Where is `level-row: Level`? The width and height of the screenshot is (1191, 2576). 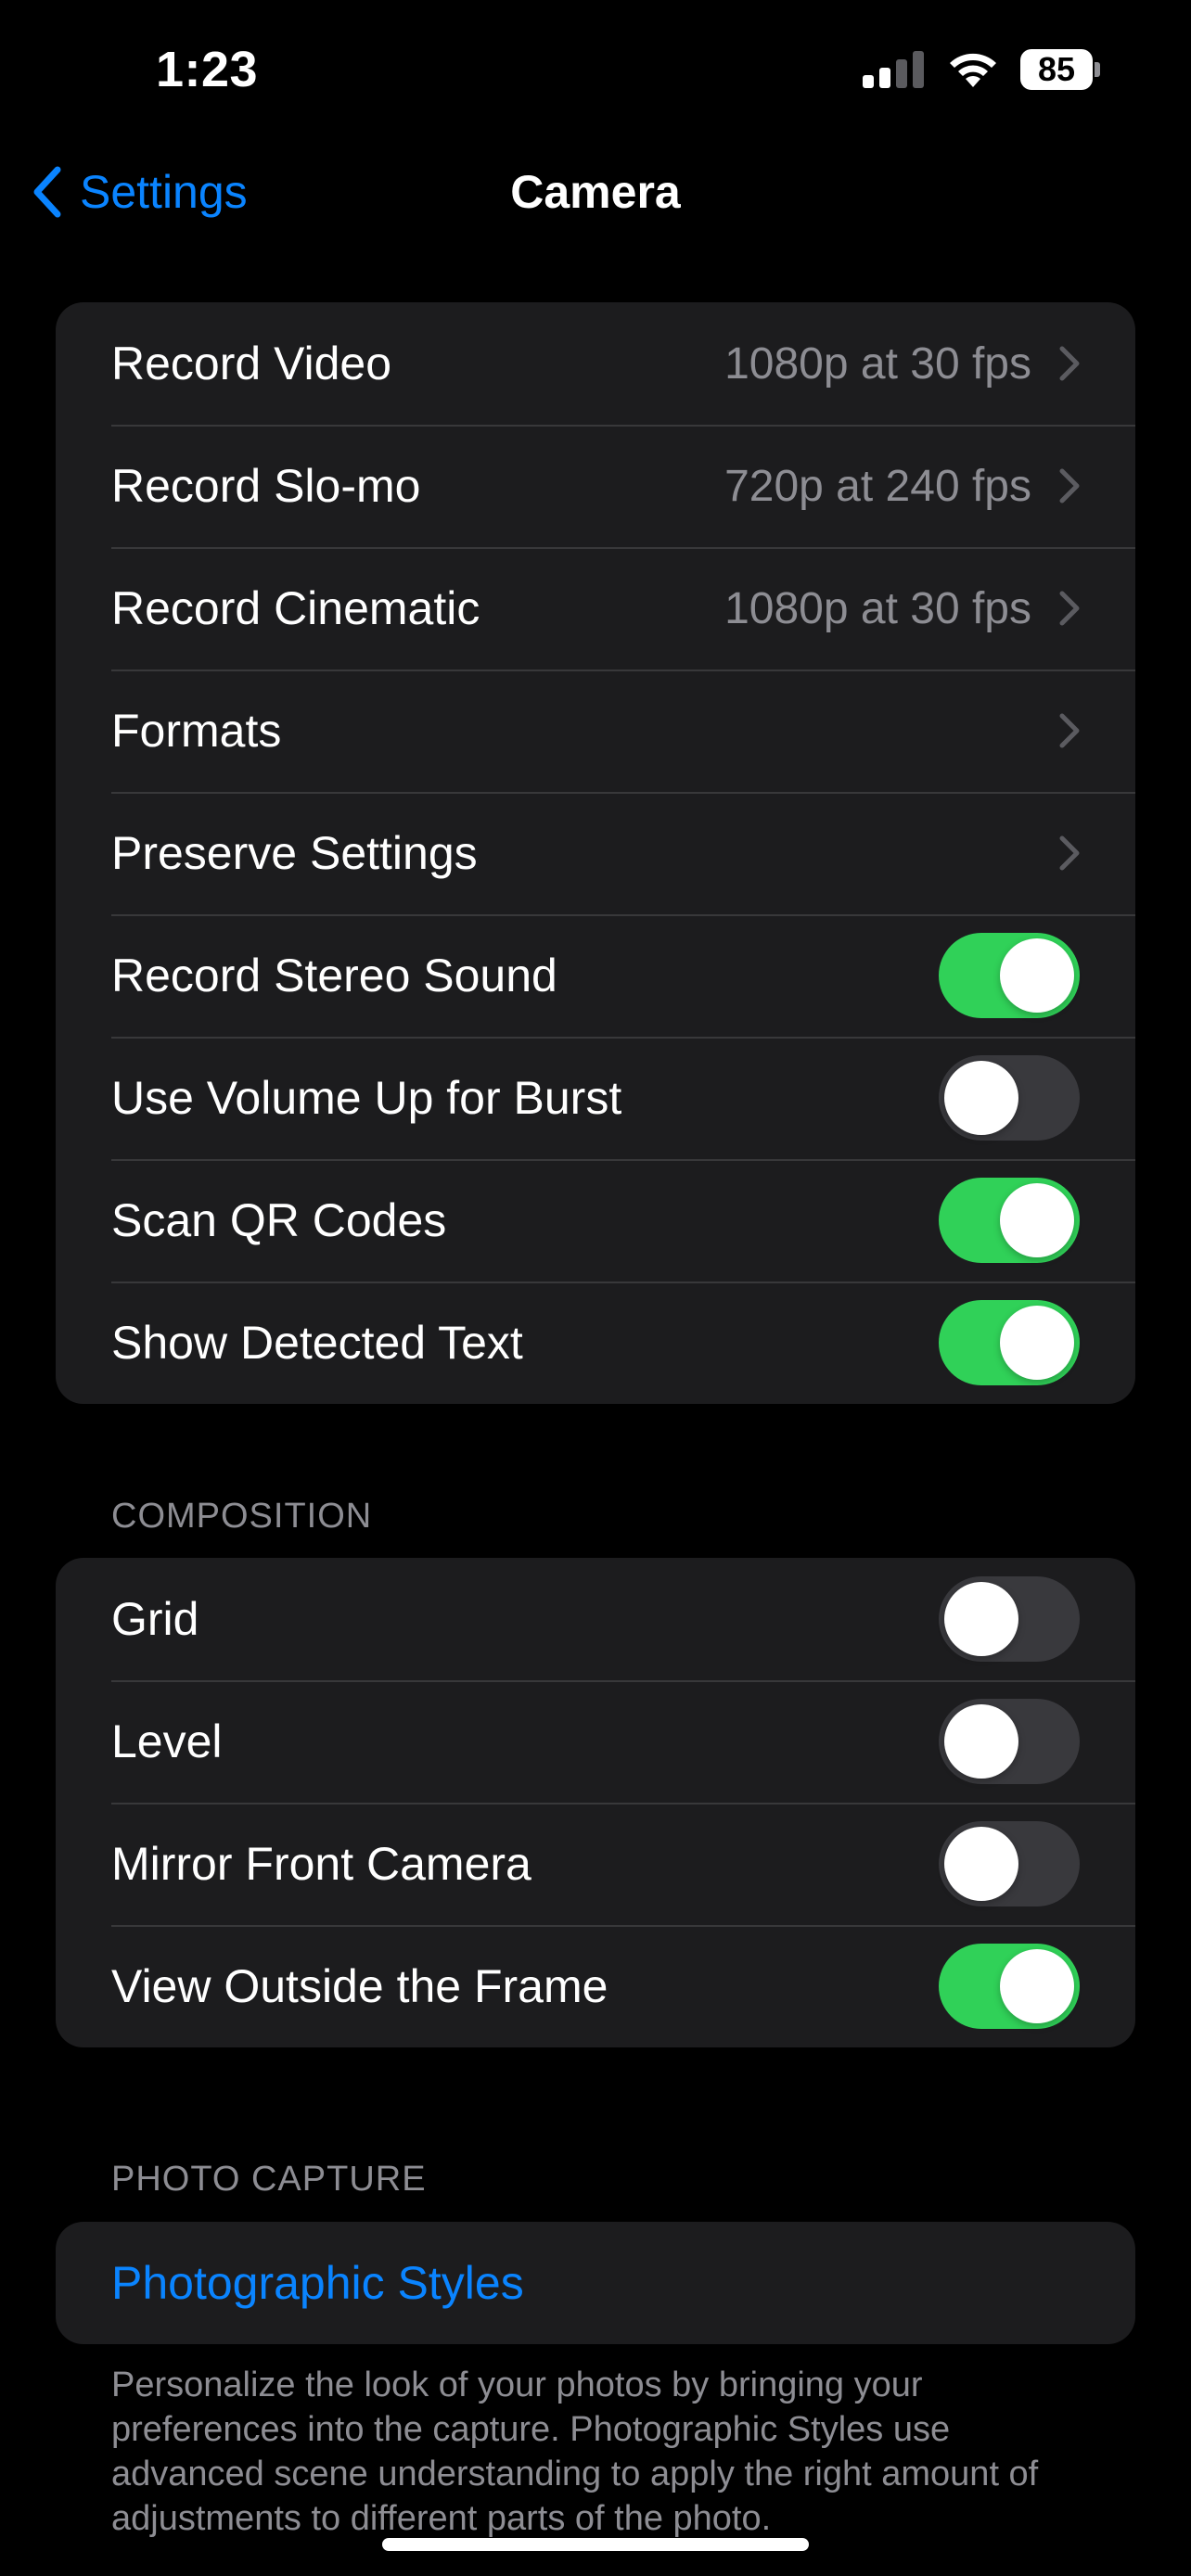
level-row: Level is located at coordinates (595, 1741).